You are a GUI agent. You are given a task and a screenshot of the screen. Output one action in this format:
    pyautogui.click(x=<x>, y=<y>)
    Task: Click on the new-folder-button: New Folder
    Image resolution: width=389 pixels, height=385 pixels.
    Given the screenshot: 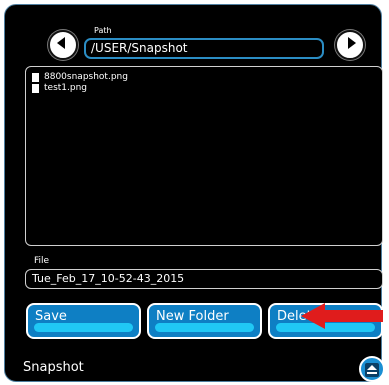 What is the action you would take?
    pyautogui.click(x=204, y=321)
    